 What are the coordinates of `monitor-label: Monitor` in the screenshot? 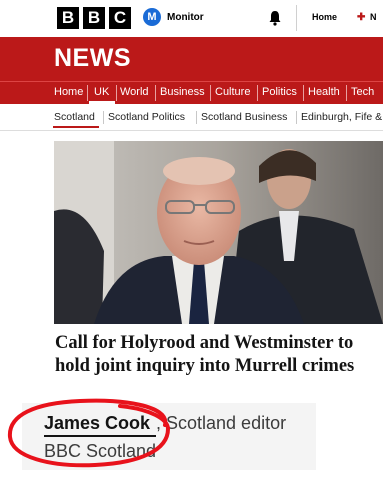 It's located at (185, 17).